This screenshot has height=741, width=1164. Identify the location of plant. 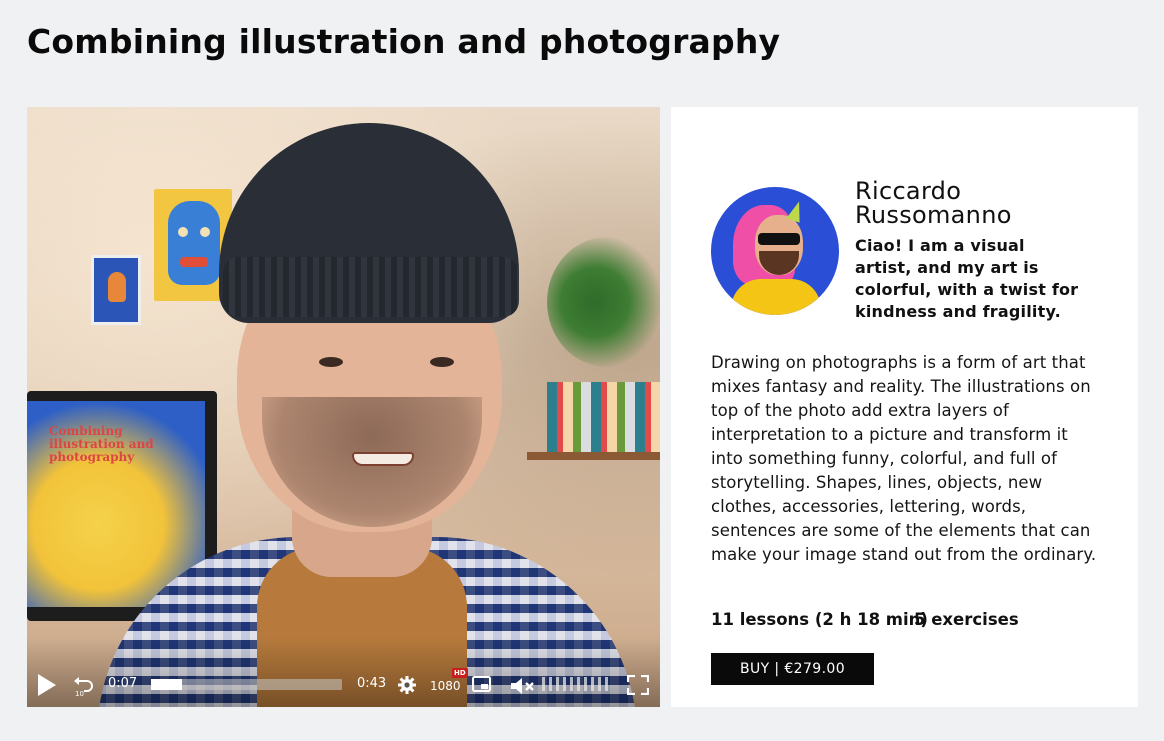
(603, 302).